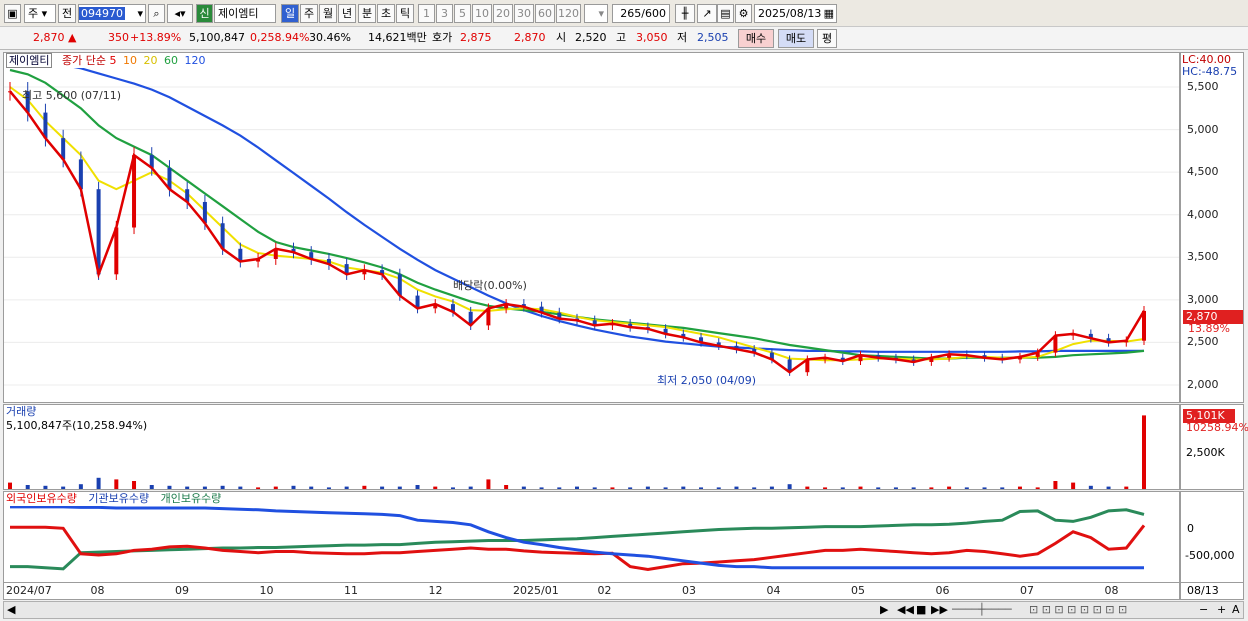 This screenshot has height=621, width=1248. I want to click on speaker-icon: ◂▾, so click(180, 13).